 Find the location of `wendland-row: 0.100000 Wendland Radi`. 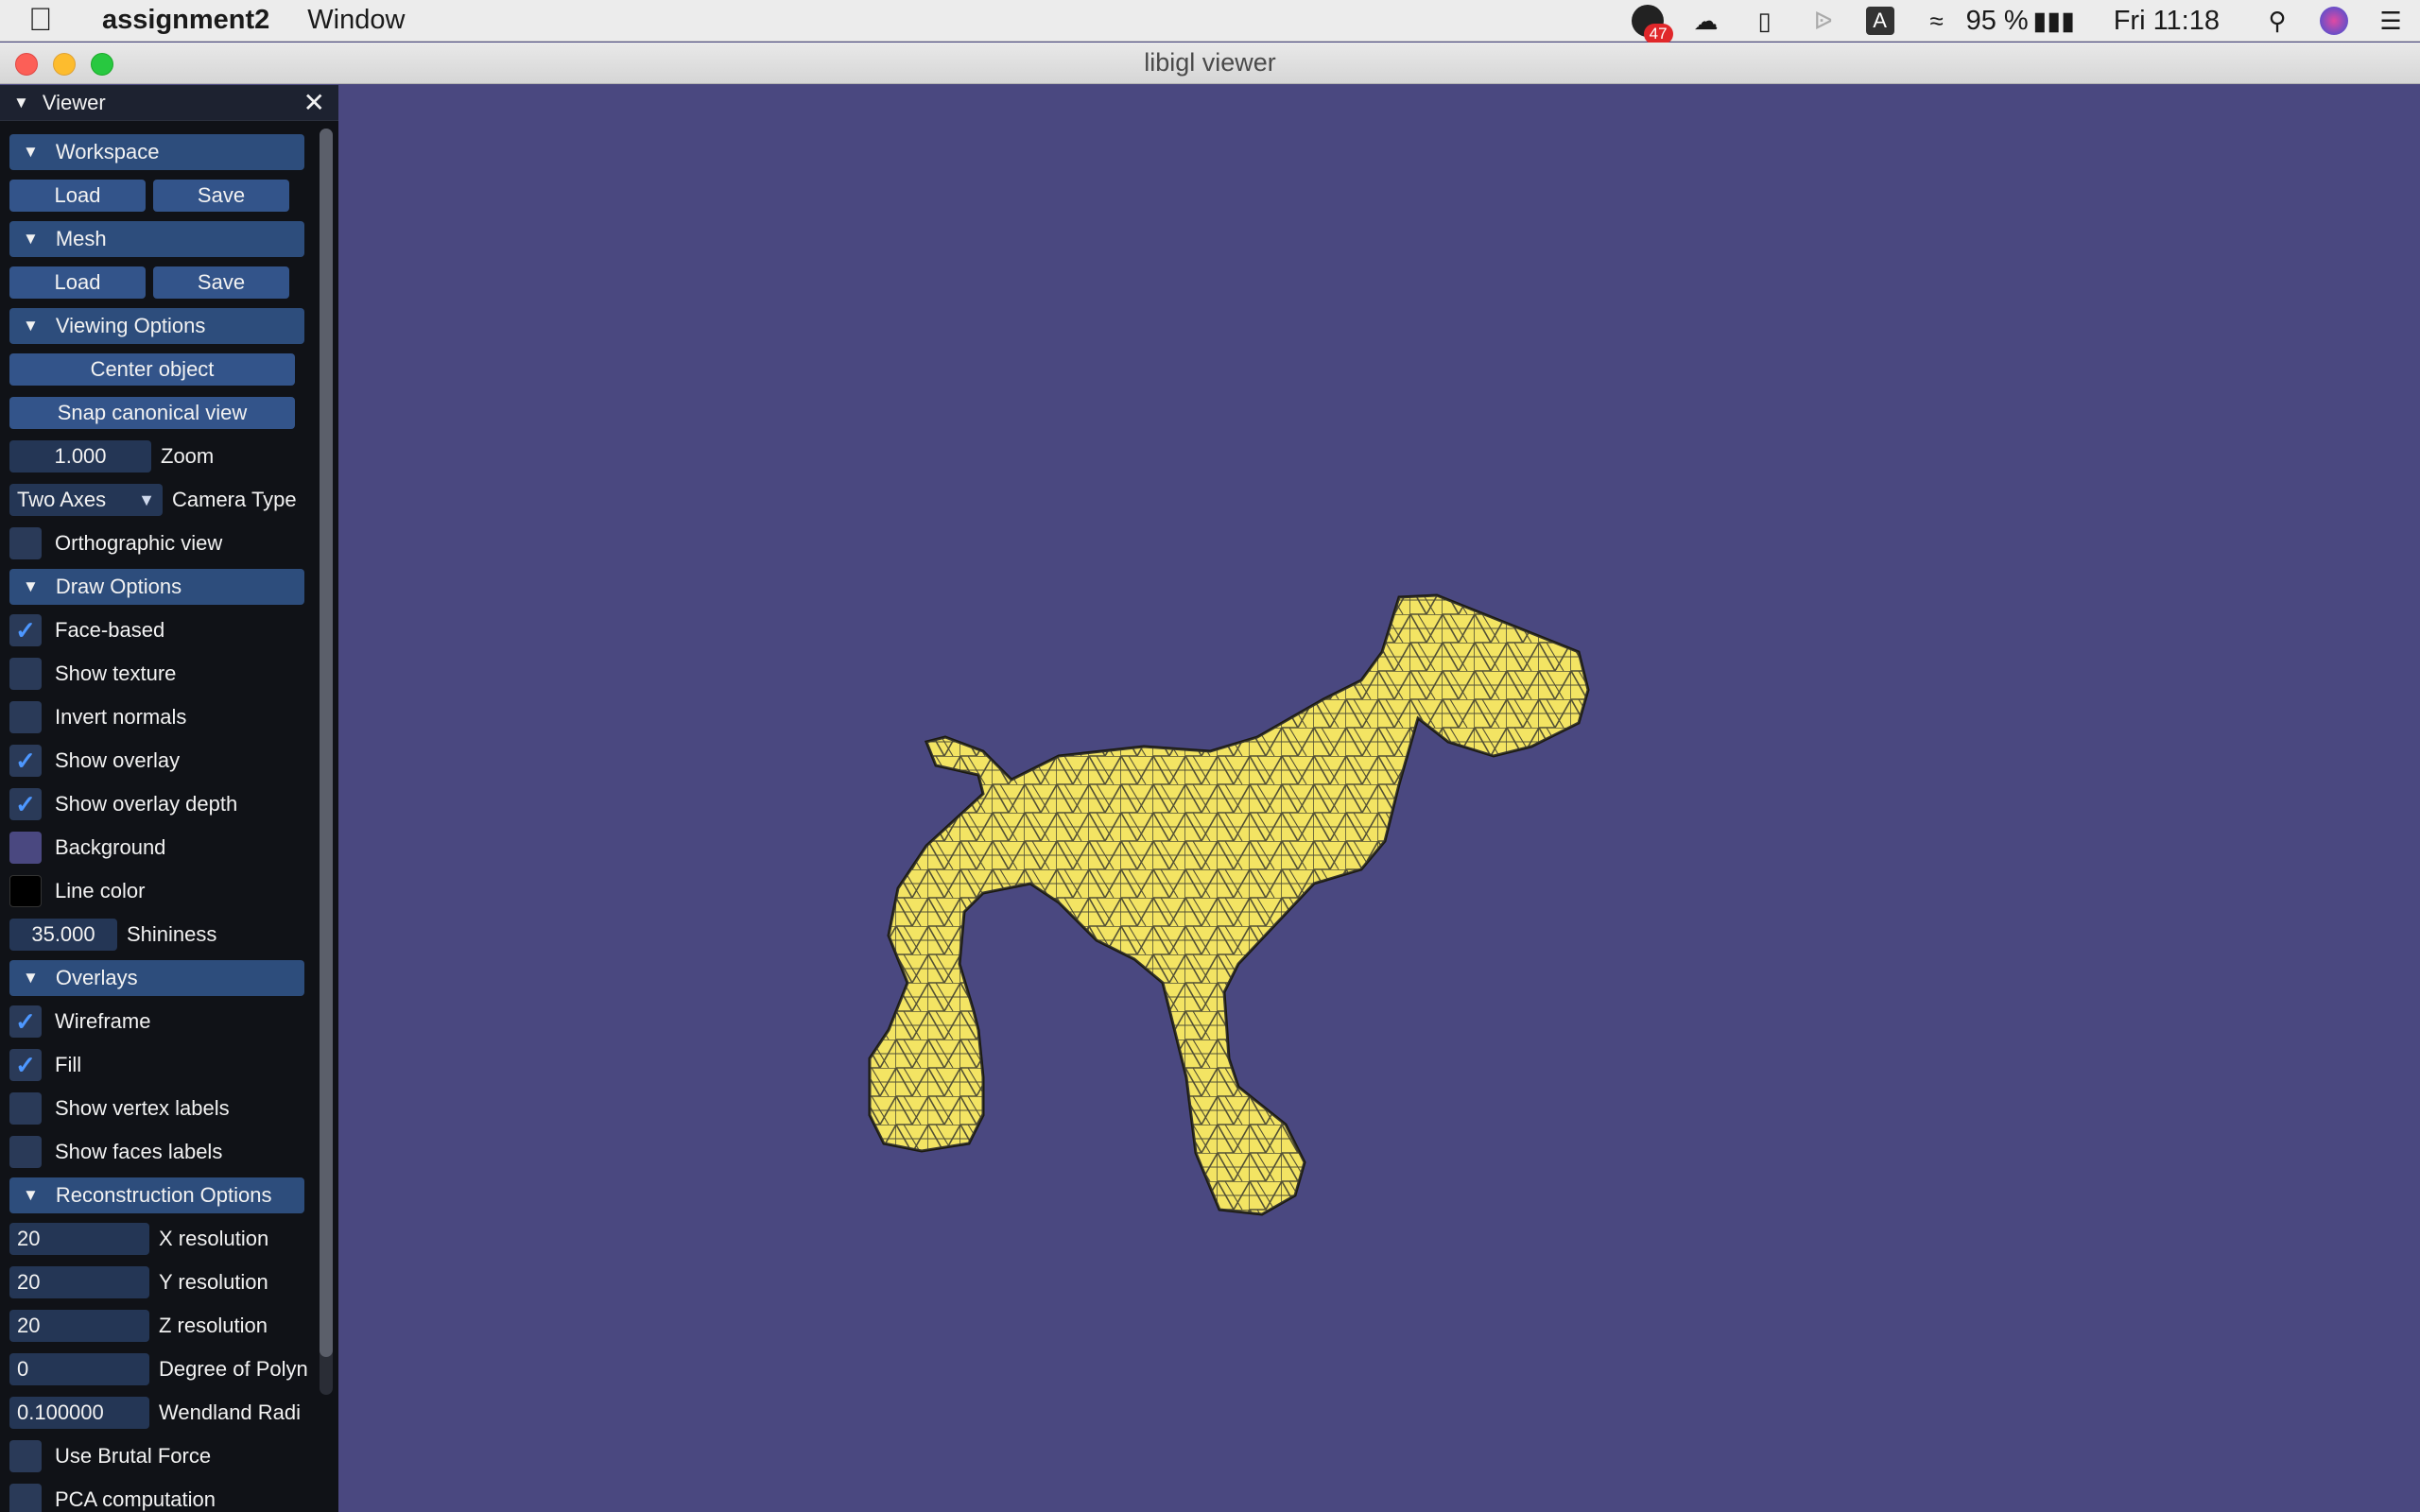

wendland-row: 0.100000 Wendland Radi is located at coordinates (161, 1413).